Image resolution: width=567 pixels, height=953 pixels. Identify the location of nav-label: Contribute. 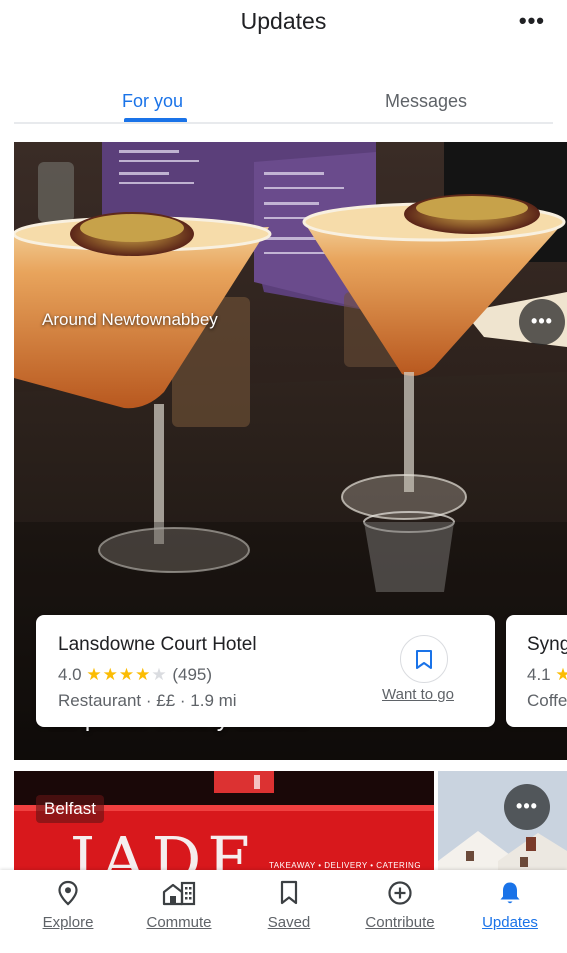
(400, 922).